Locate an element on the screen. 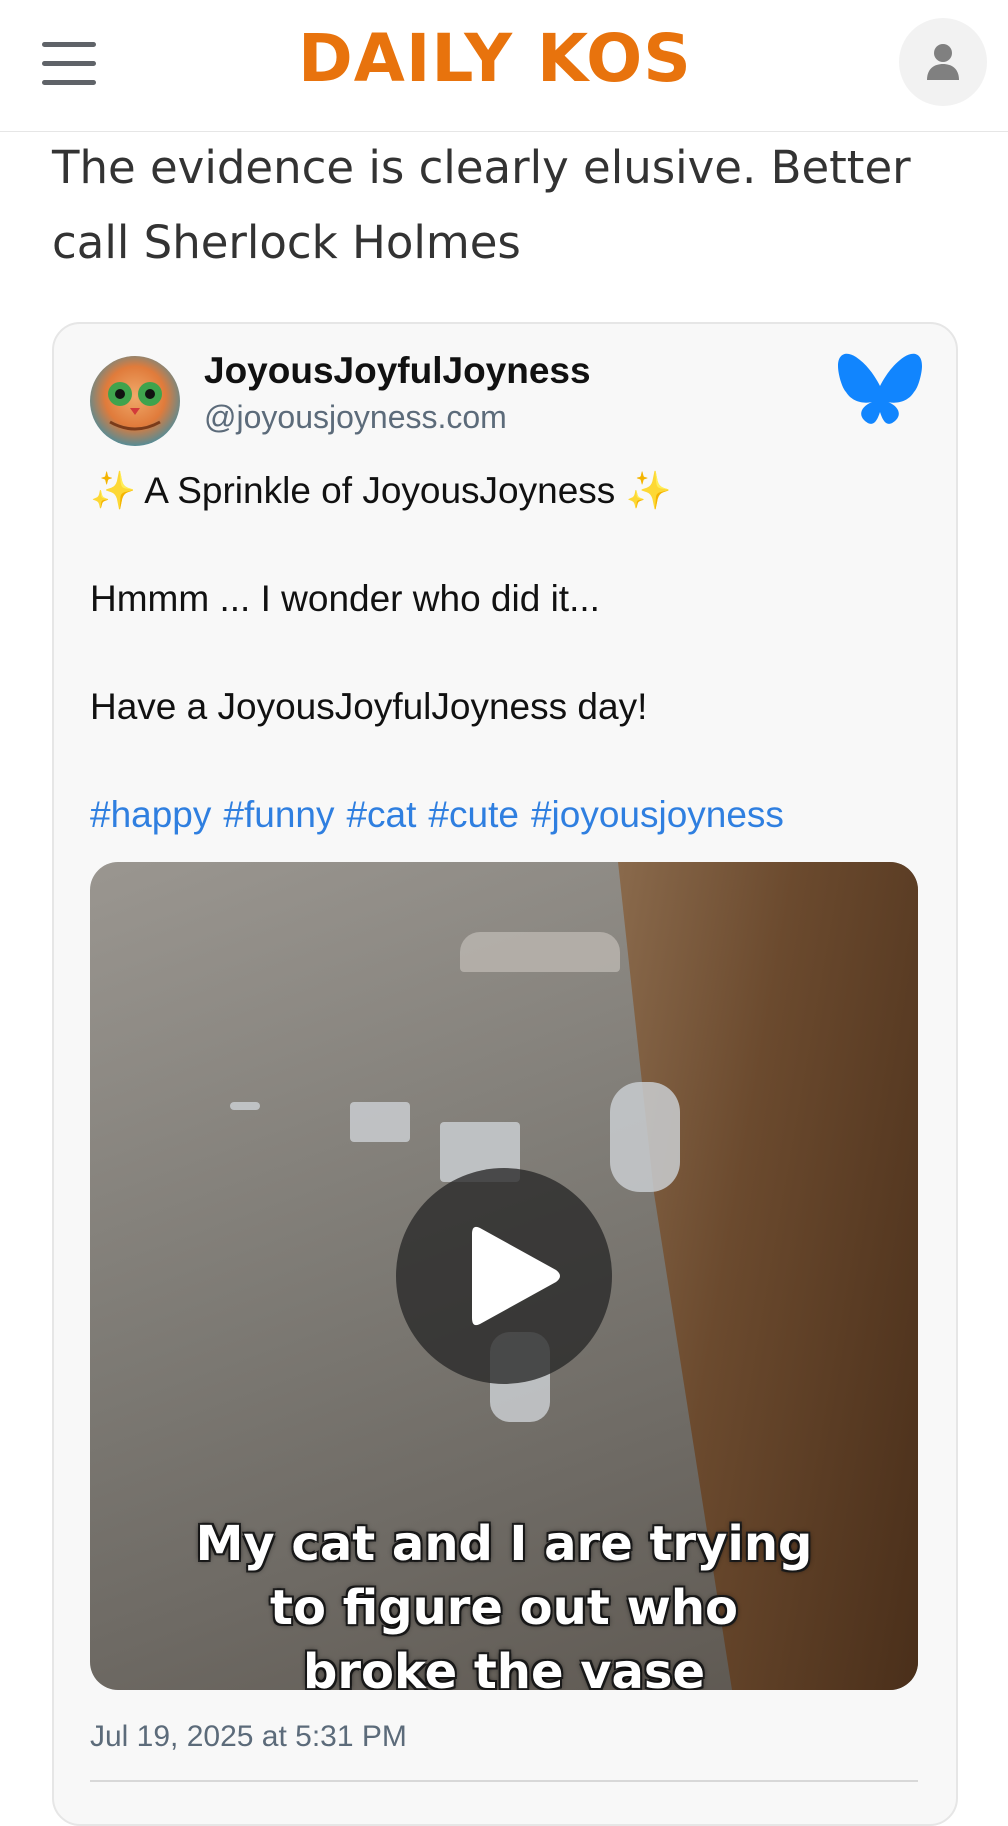 The height and width of the screenshot is (1826, 1008). hashtag-link: #cute is located at coordinates (473, 814).